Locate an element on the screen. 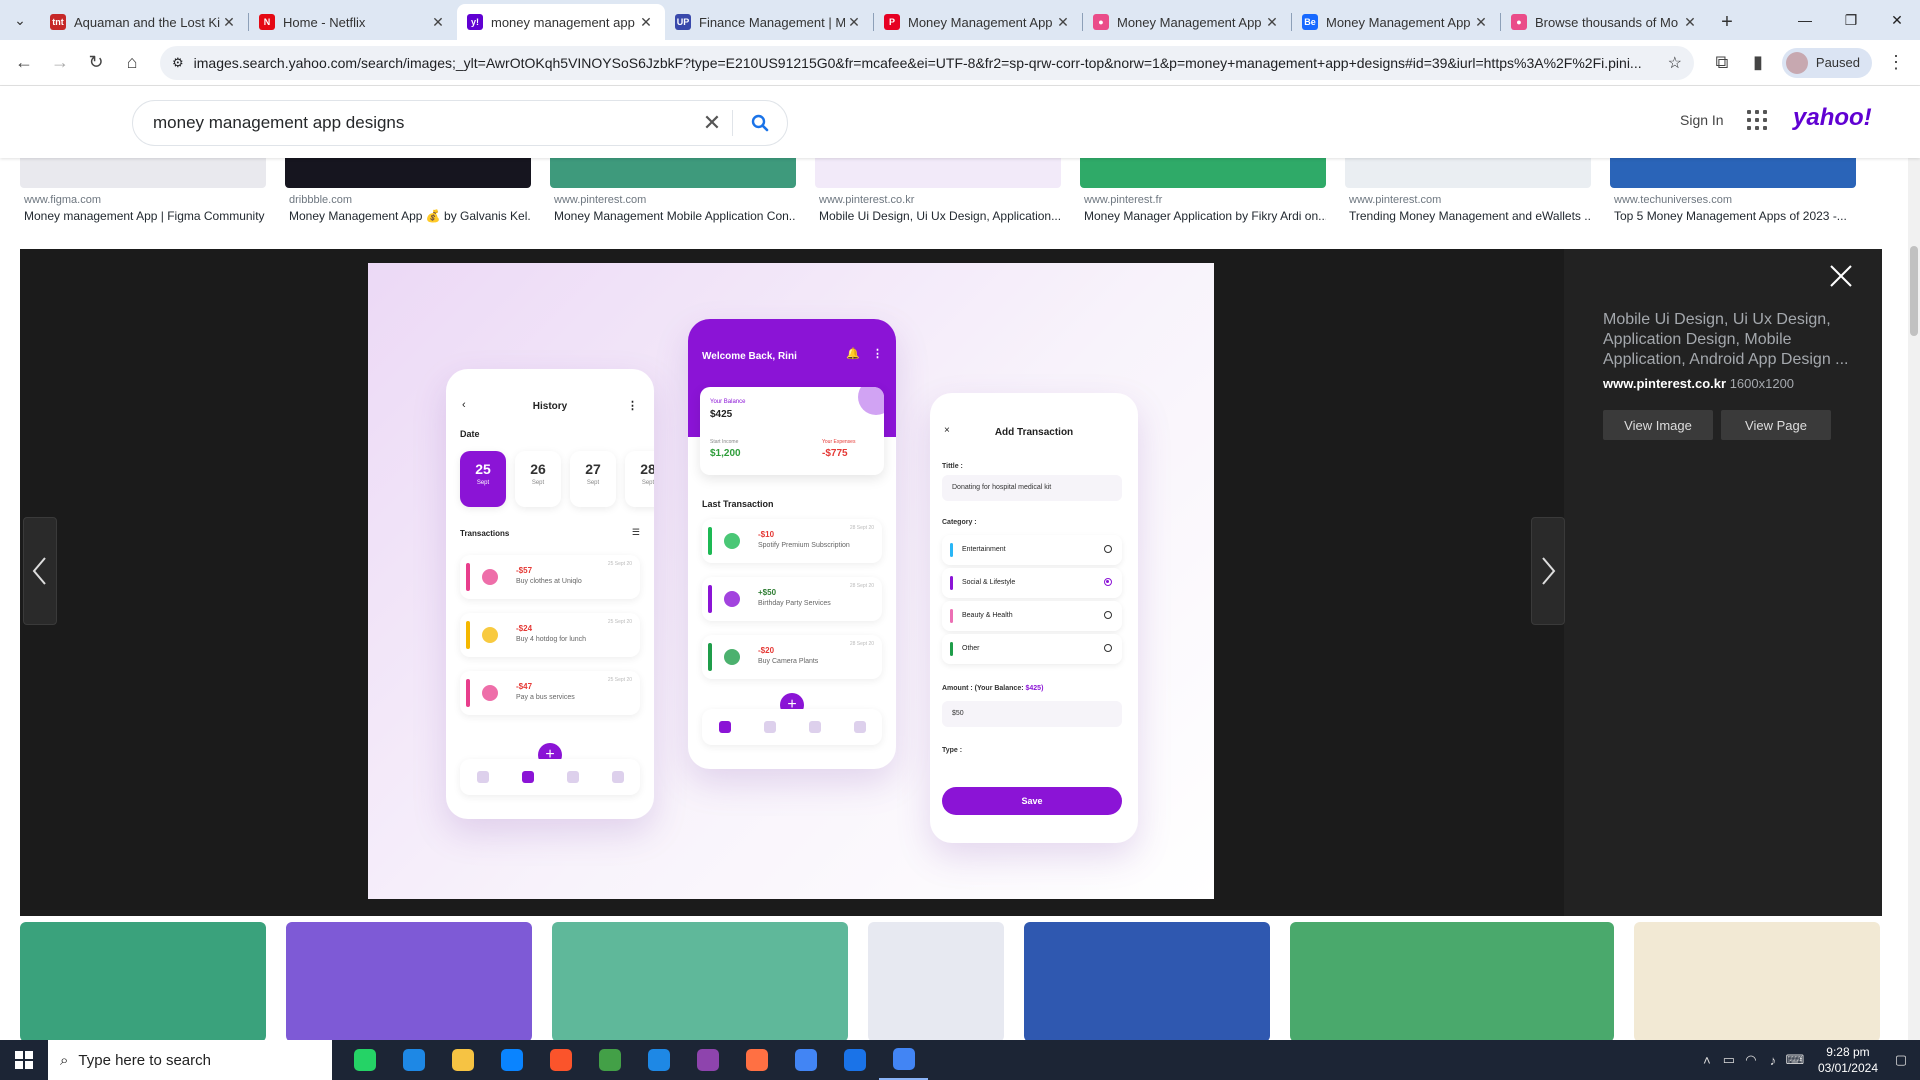 The width and height of the screenshot is (1920, 1080). browser-tab: Be Money Management App ✕ is located at coordinates (1396, 22).